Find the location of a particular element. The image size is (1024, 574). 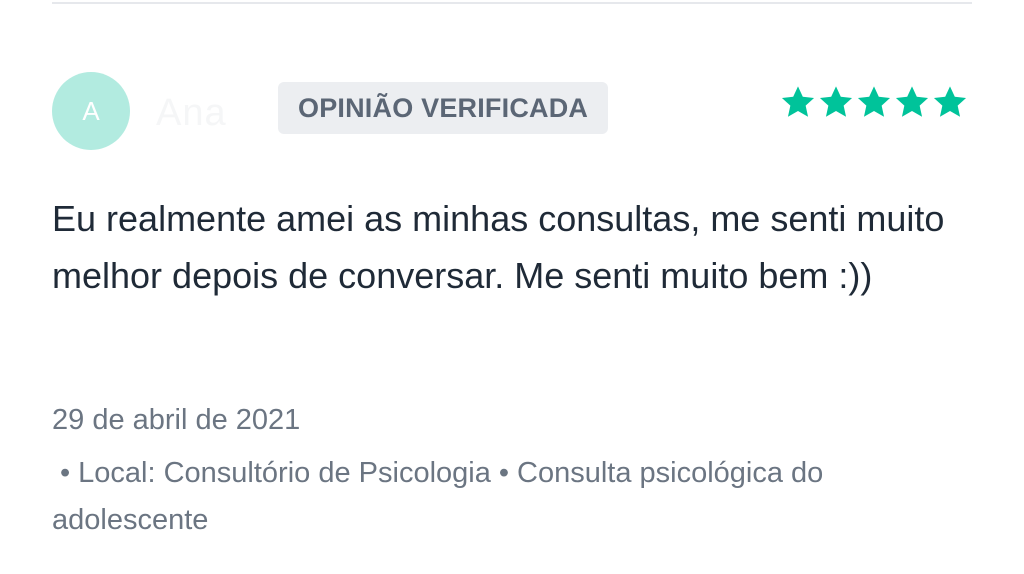

top-divider is located at coordinates (512, 3).